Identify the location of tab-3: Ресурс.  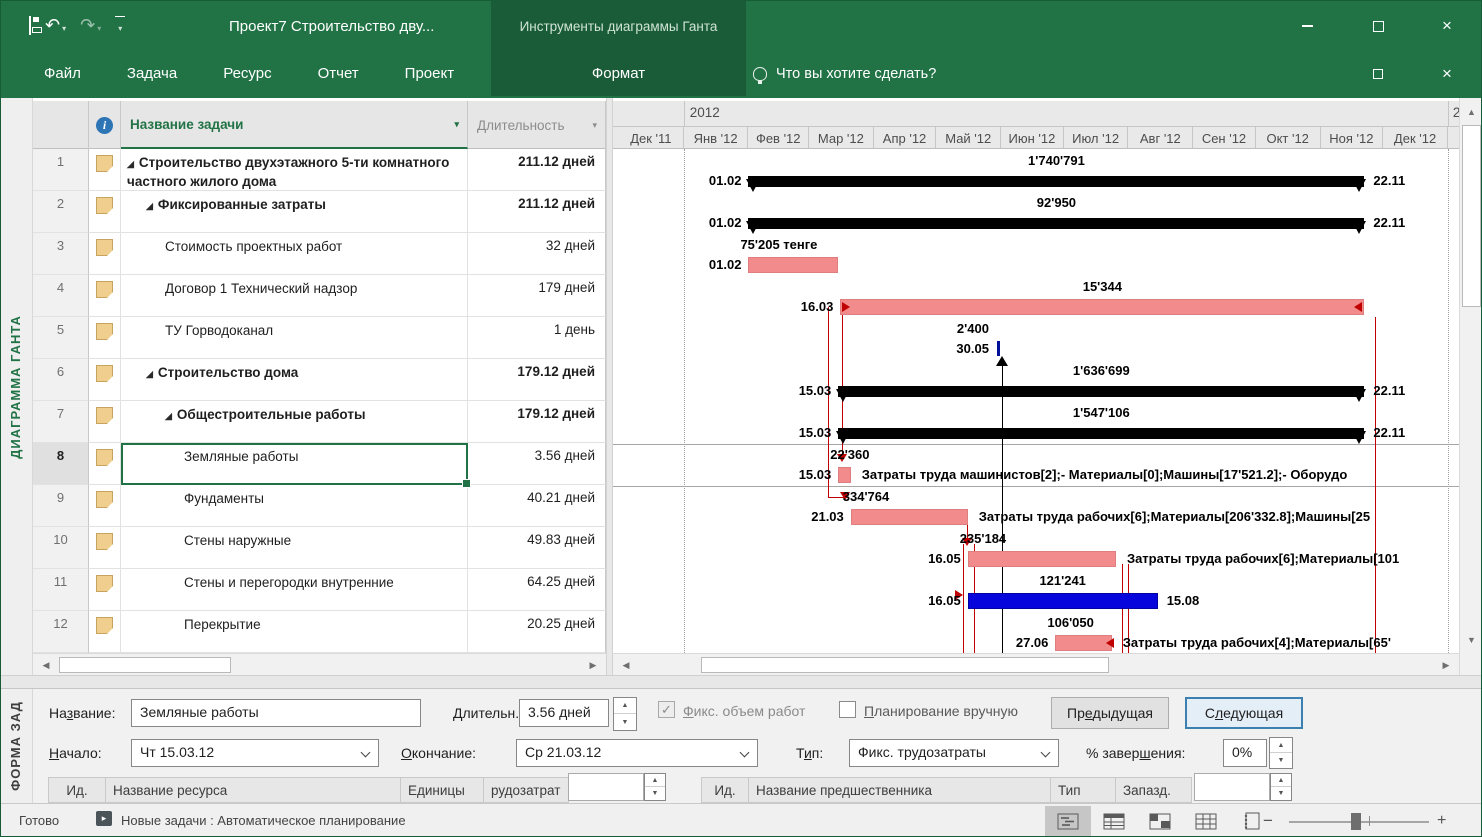
(247, 73).